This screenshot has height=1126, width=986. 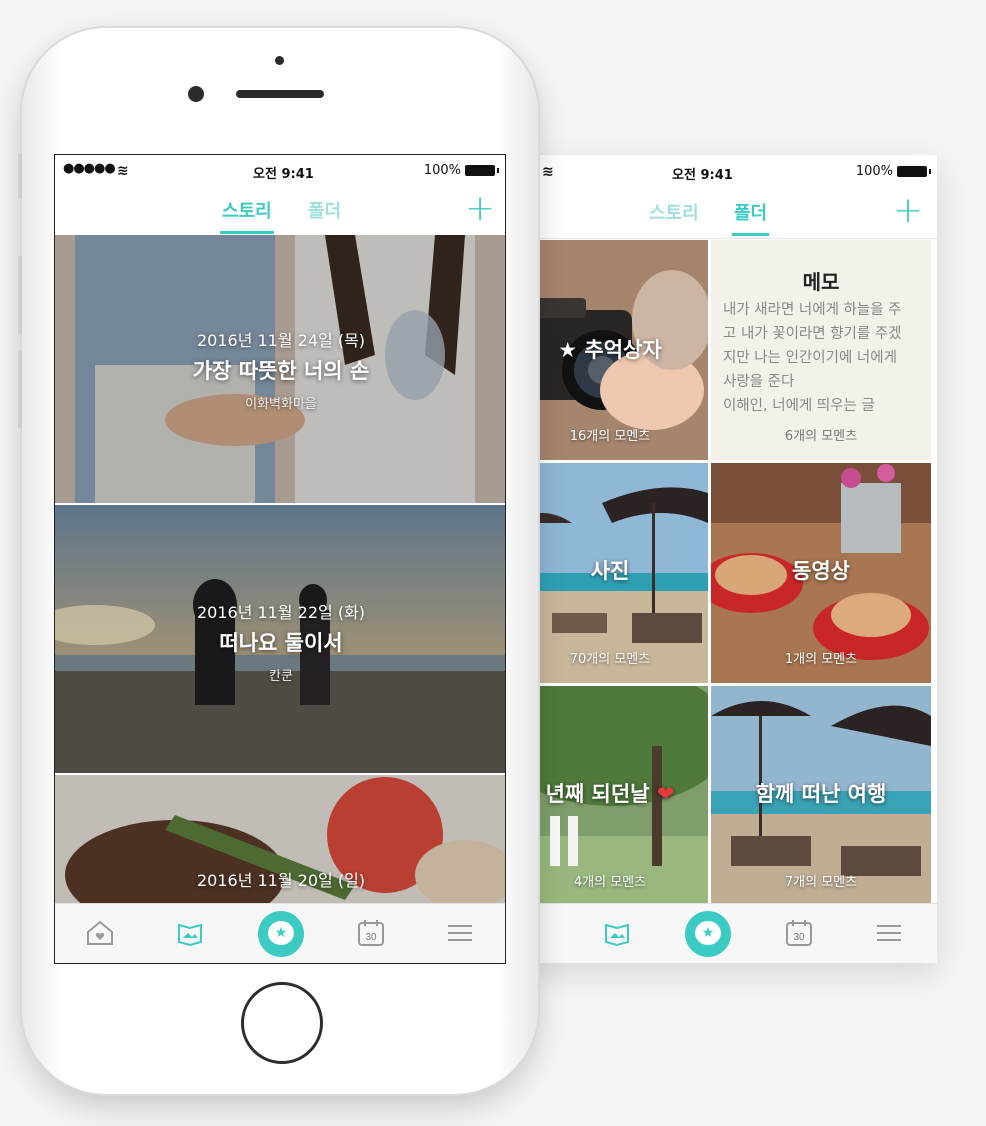 I want to click on folder-name: 사진, so click(x=610, y=571).